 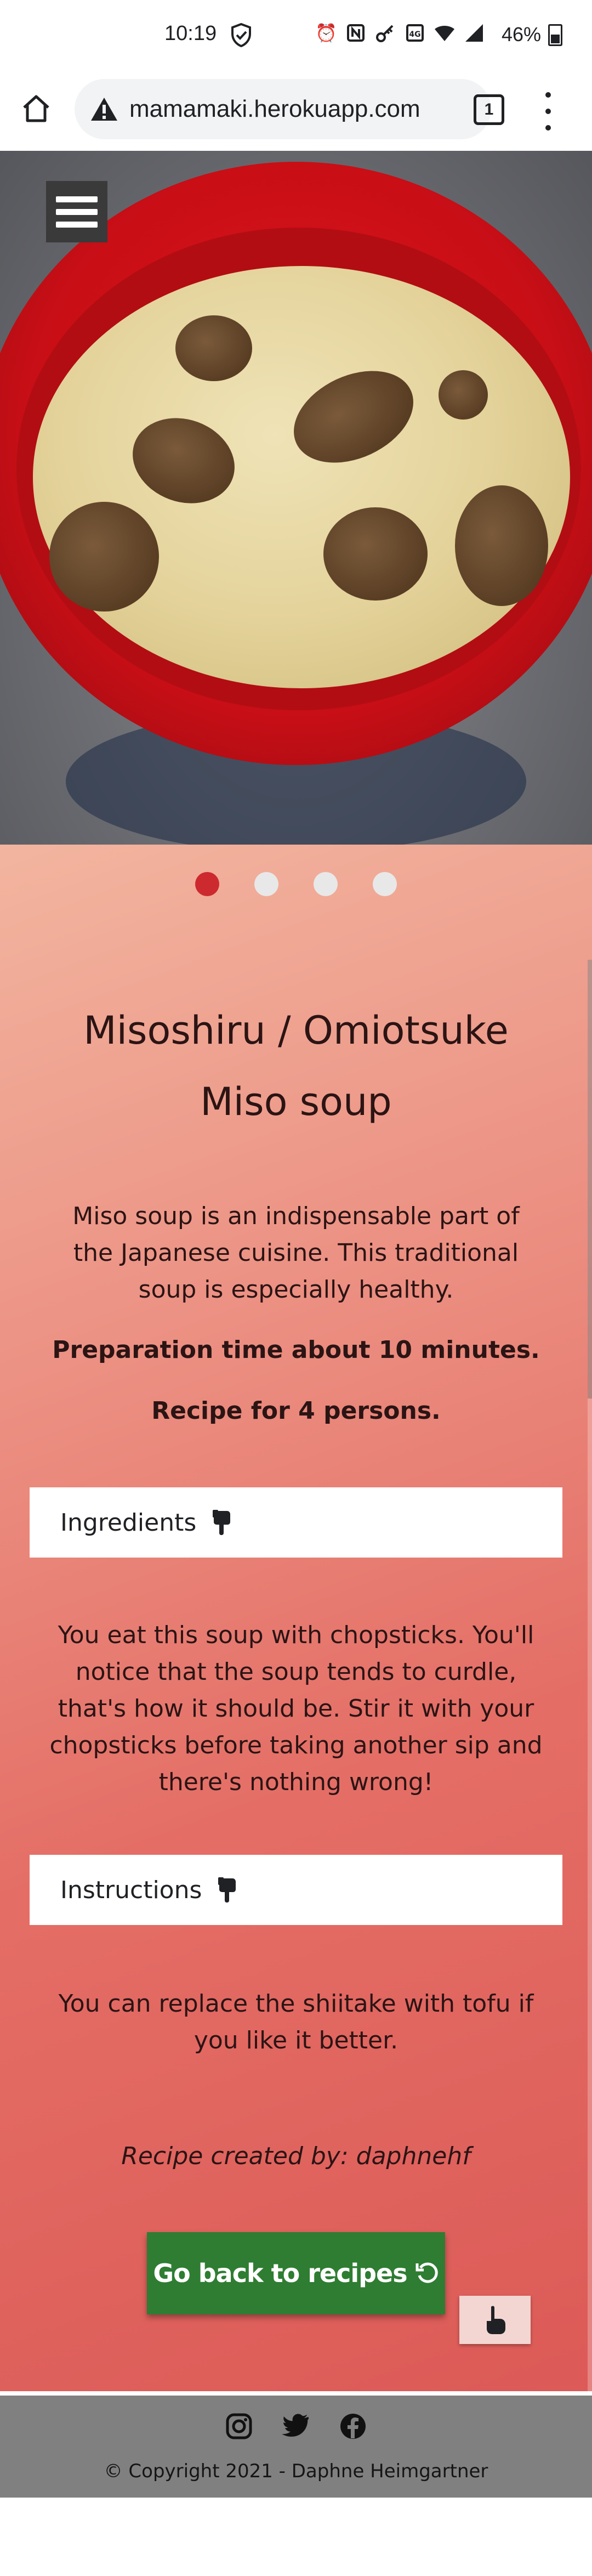 I want to click on servings: Recipe for 4 persons., so click(x=296, y=1411).